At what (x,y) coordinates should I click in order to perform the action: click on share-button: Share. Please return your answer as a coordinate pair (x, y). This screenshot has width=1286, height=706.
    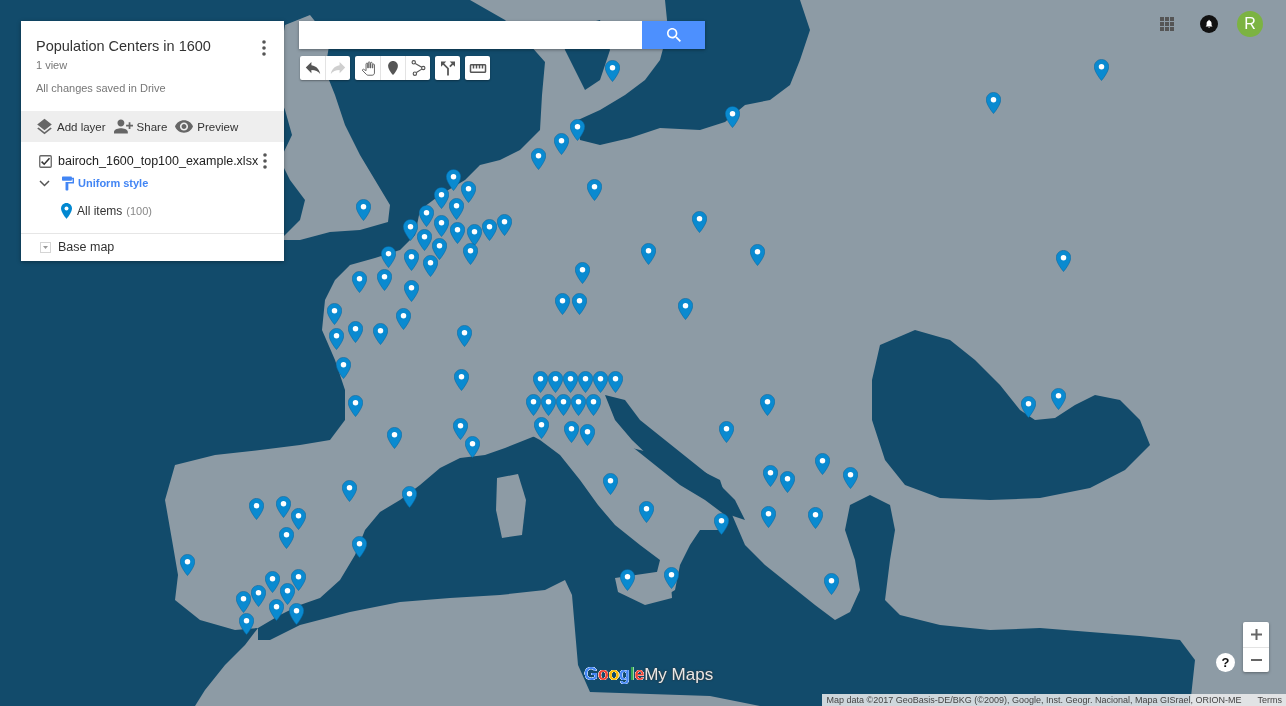
    Looking at the image, I should click on (140, 126).